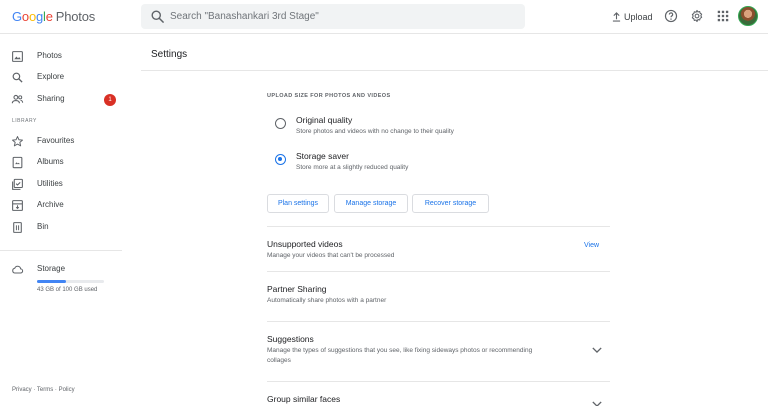  I want to click on sidebar-item-label: Explore, so click(51, 76).